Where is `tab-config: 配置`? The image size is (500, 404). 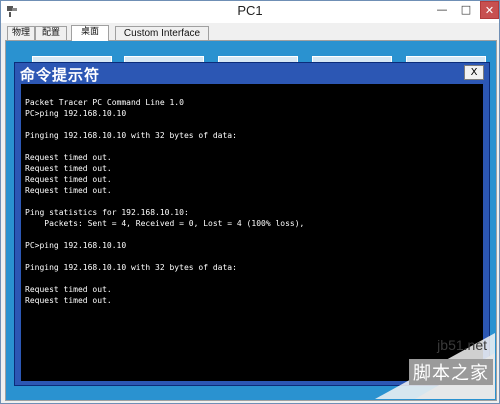
tab-config: 配置 is located at coordinates (51, 33).